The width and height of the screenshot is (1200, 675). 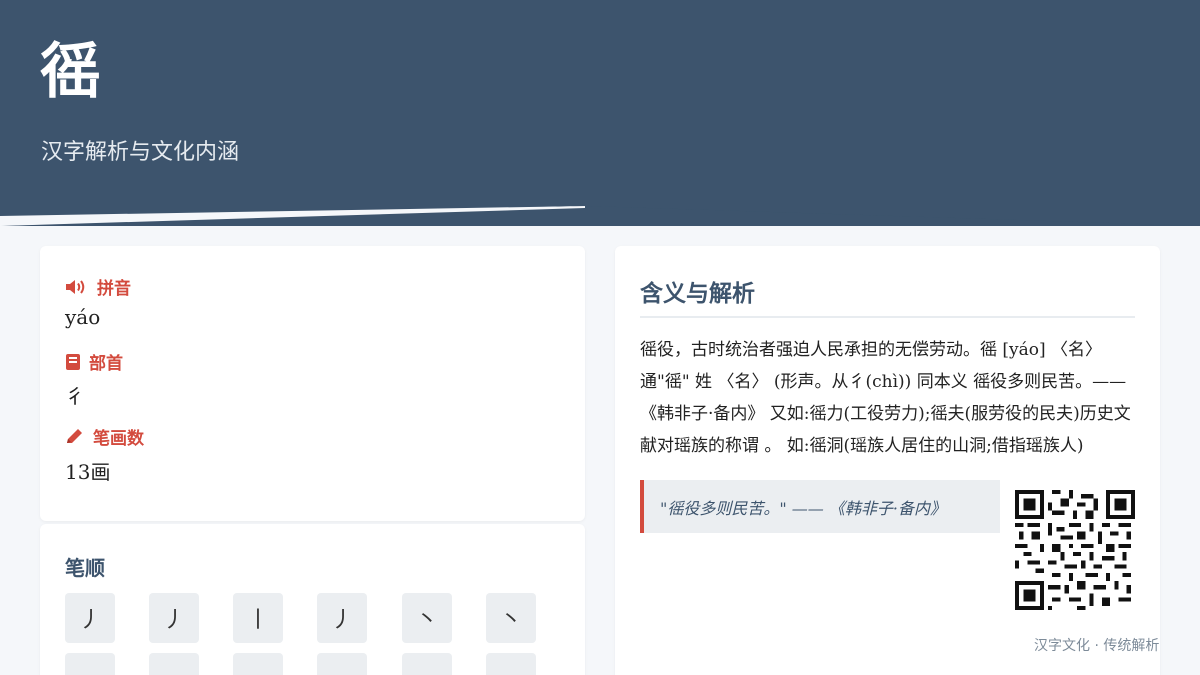 What do you see at coordinates (75, 396) in the screenshot?
I see `radical-value: 彳` at bounding box center [75, 396].